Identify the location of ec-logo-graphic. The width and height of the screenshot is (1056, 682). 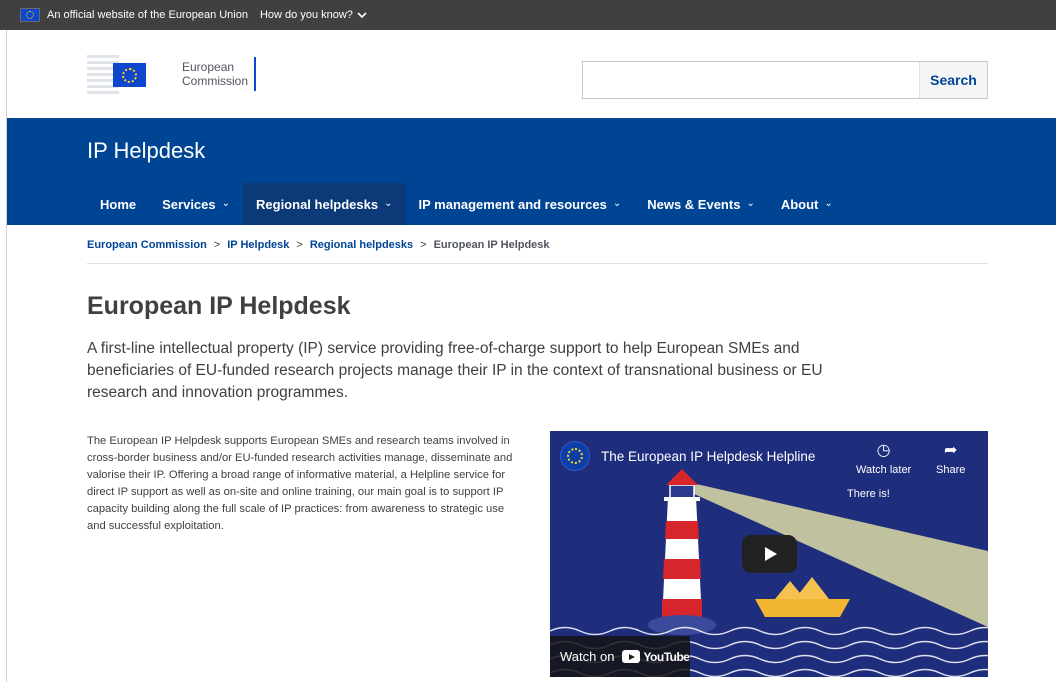
(118, 74).